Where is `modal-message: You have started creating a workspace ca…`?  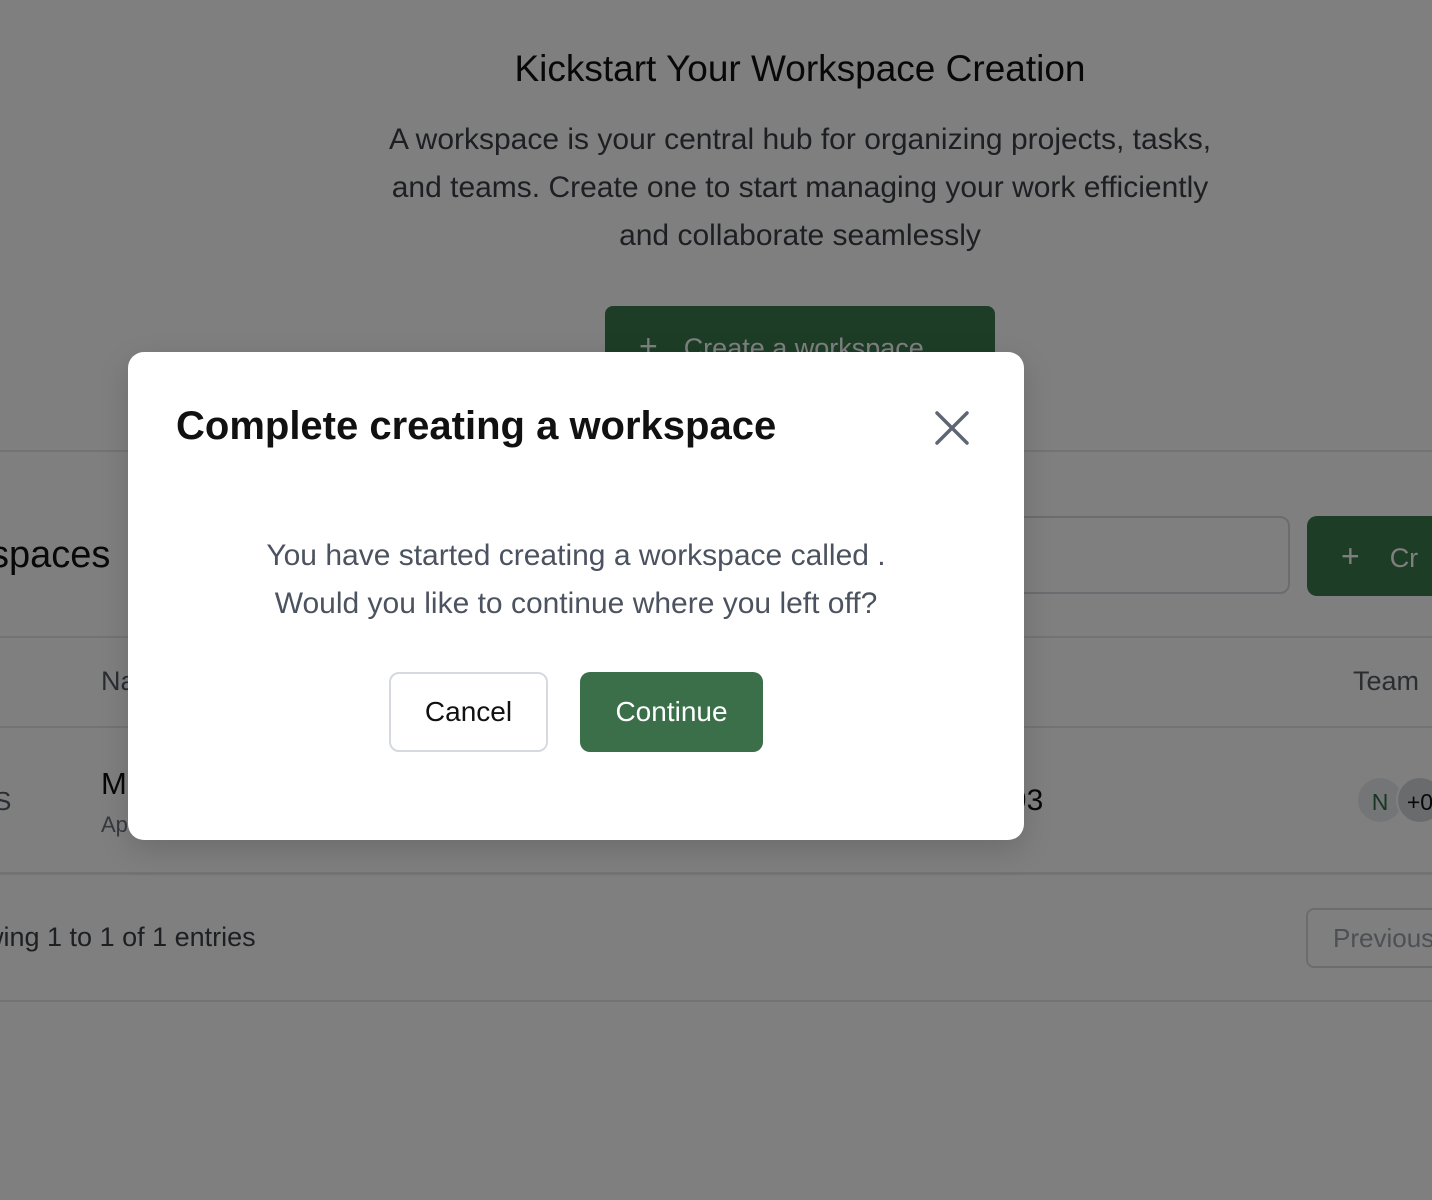
modal-message: You have started creating a workspace ca… is located at coordinates (576, 580).